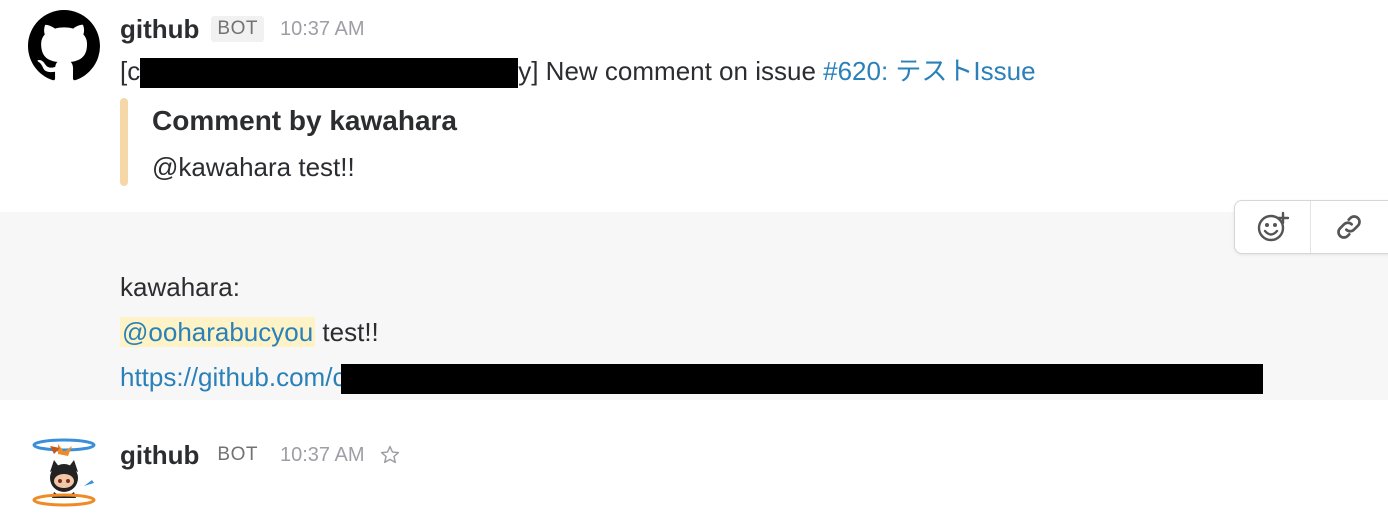 This screenshot has height=513, width=1388. I want to click on star-icon, so click(390, 455).